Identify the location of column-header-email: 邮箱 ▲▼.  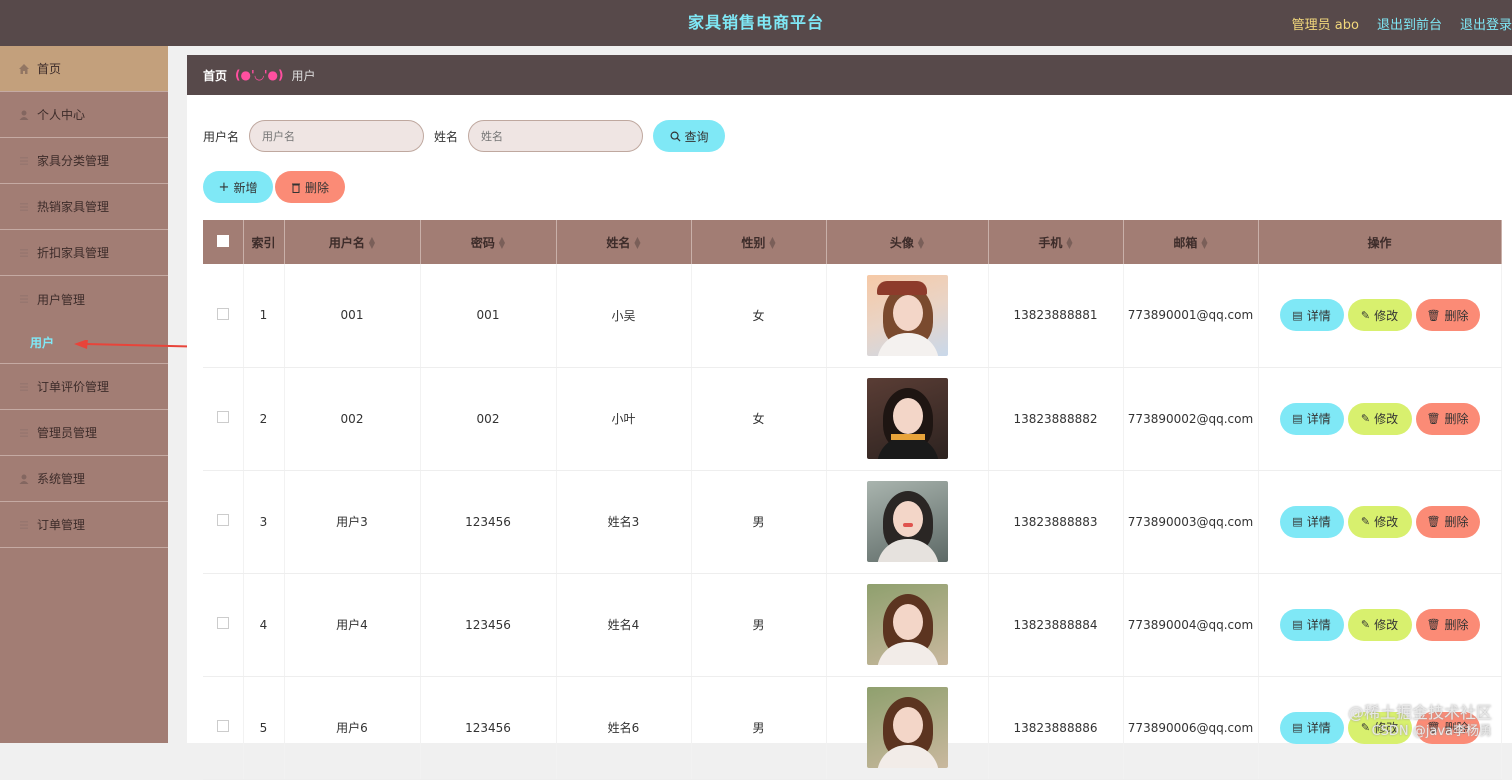
(1190, 242).